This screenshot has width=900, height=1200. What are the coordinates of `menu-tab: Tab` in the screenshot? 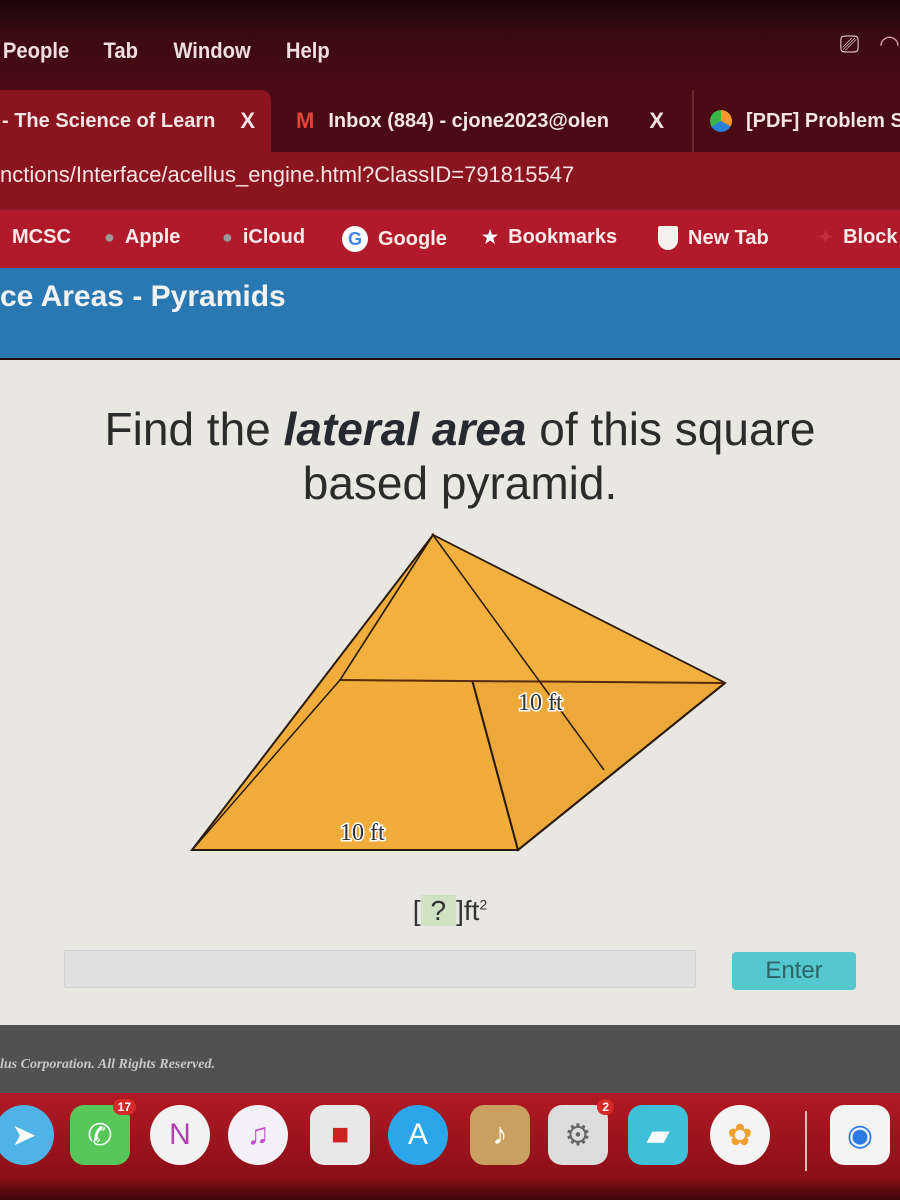 It's located at (121, 51).